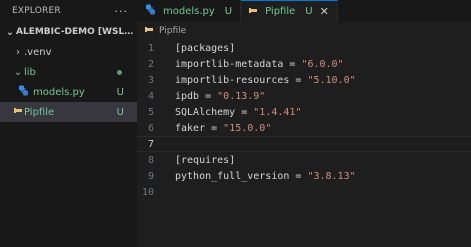 The height and width of the screenshot is (247, 471). What do you see at coordinates (150, 144) in the screenshot?
I see `line-number: 7` at bounding box center [150, 144].